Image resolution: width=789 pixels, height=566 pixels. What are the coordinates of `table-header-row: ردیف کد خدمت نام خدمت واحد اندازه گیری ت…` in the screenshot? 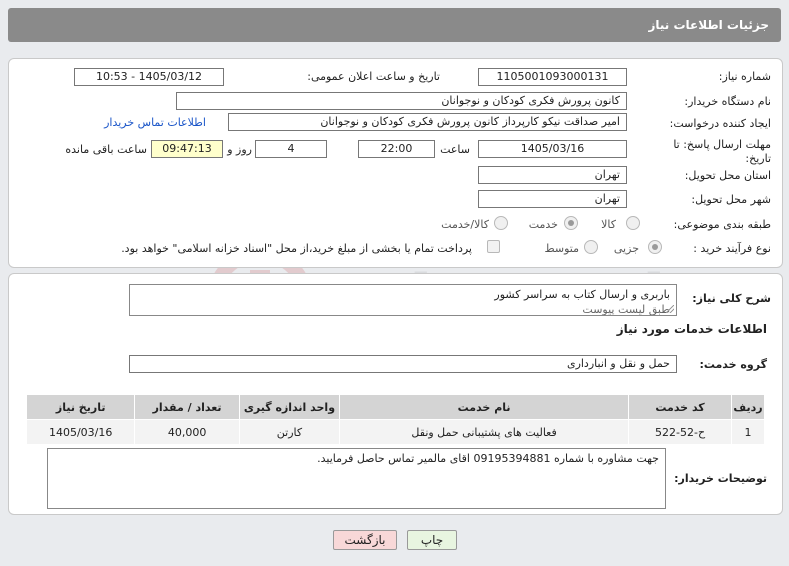 It's located at (395, 407).